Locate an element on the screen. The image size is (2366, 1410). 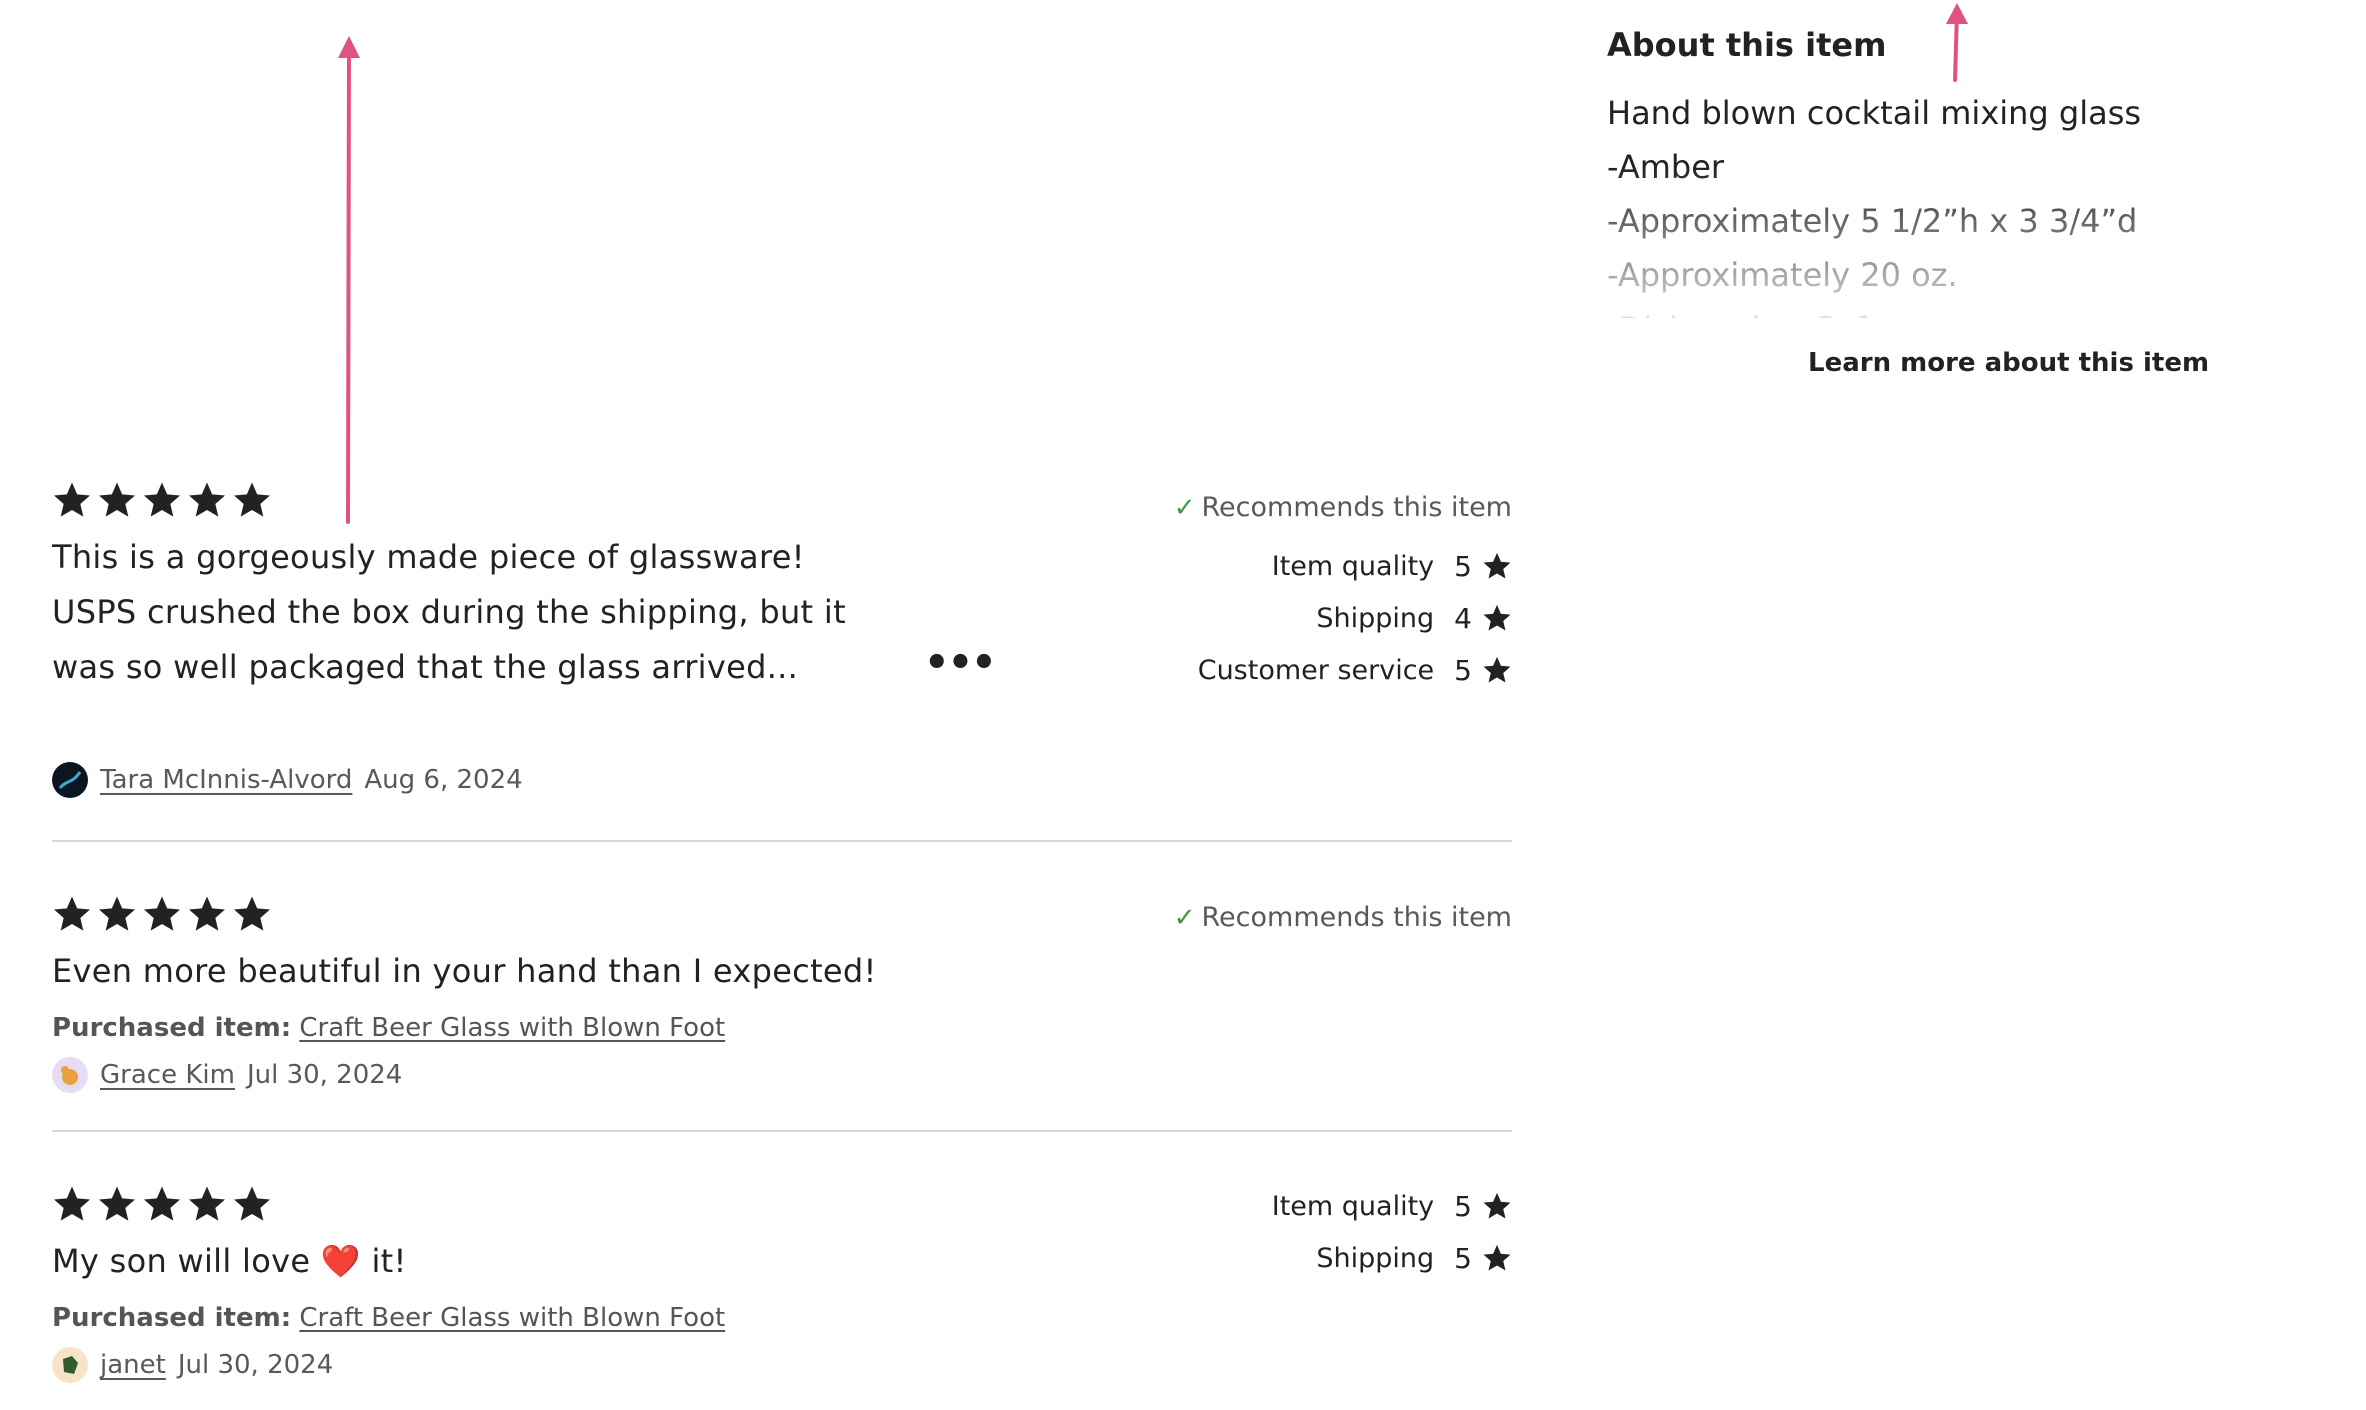
review-byline: Tara McInnis-Alvord Aug 6, 2024 is located at coordinates (287, 780).